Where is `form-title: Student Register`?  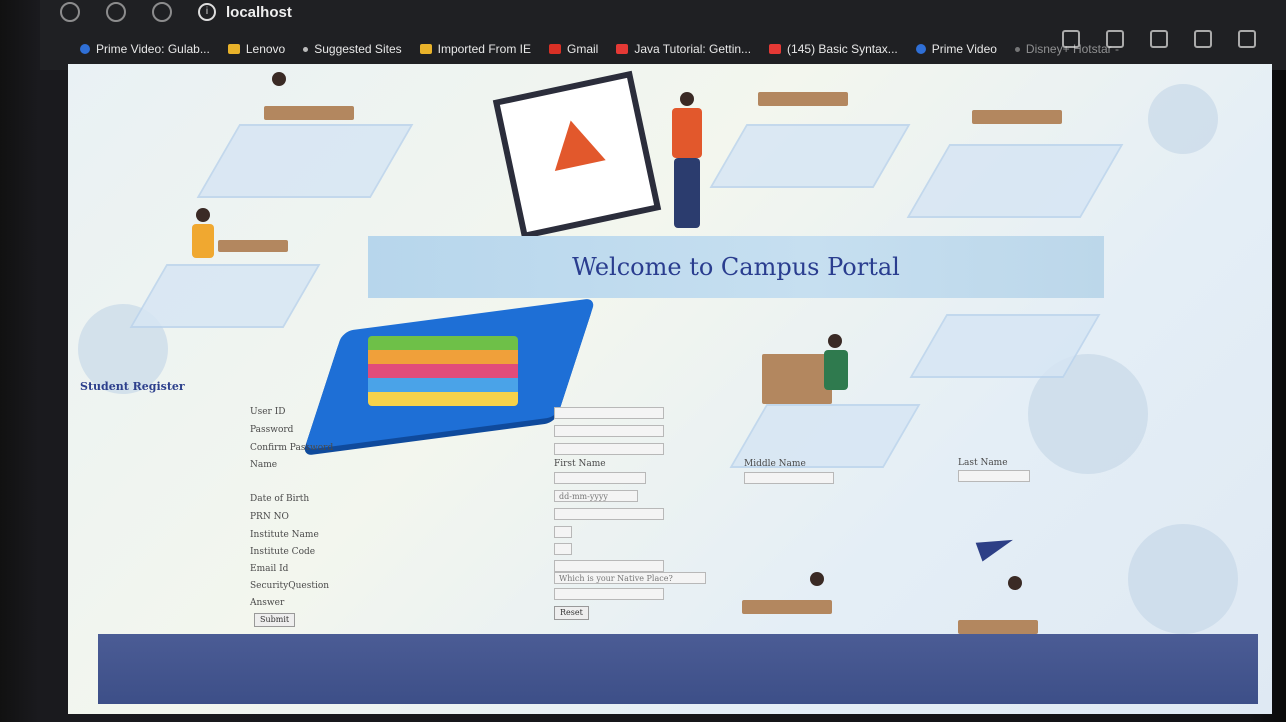 form-title: Student Register is located at coordinates (132, 386).